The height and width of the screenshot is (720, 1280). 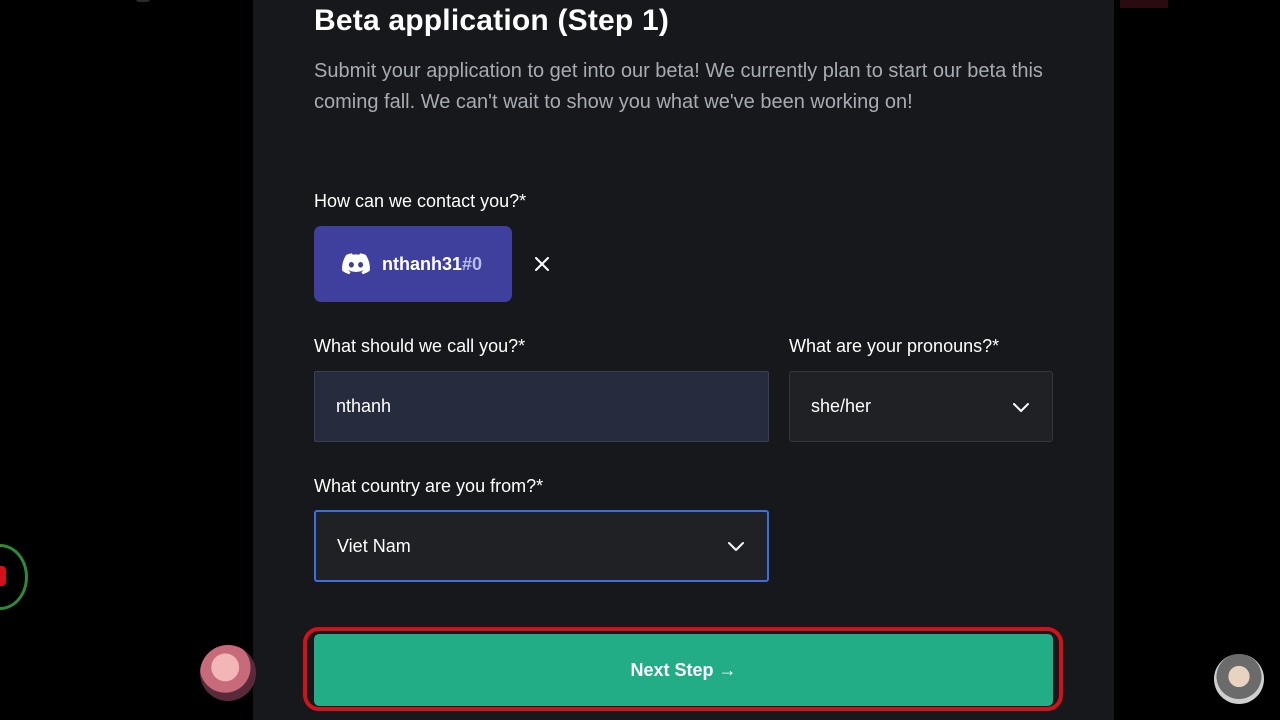 What do you see at coordinates (420, 201) in the screenshot?
I see `contact-label: How can we contact you?*` at bounding box center [420, 201].